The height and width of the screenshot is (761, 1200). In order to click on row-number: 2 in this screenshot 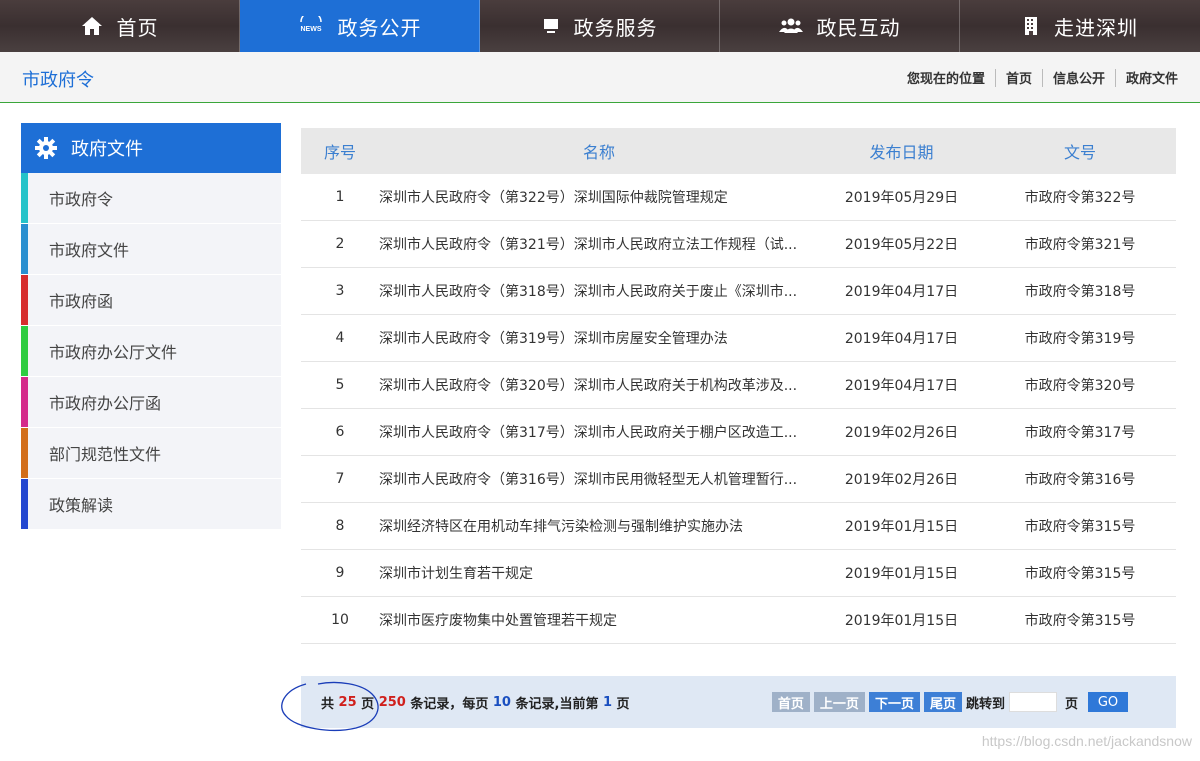, I will do `click(340, 244)`.